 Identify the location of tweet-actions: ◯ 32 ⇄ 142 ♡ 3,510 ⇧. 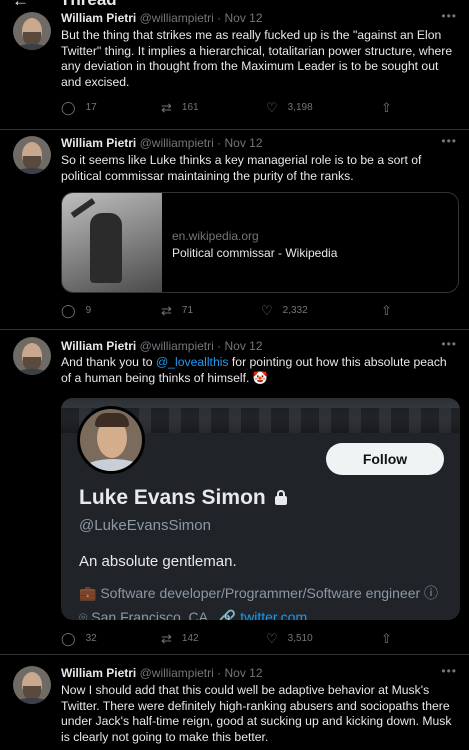
(256, 639).